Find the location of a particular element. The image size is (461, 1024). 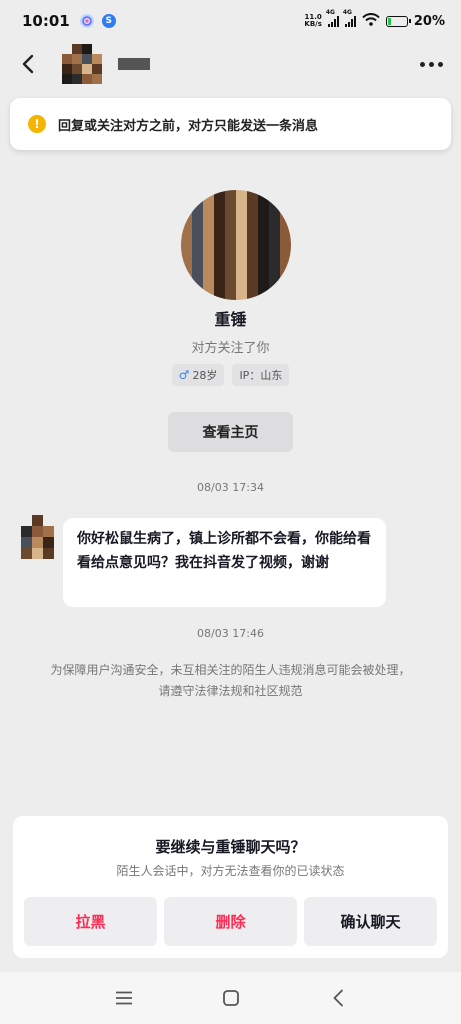

notice-text: 回复或关注对方之前，对方只能发送一条消息 is located at coordinates (188, 126).